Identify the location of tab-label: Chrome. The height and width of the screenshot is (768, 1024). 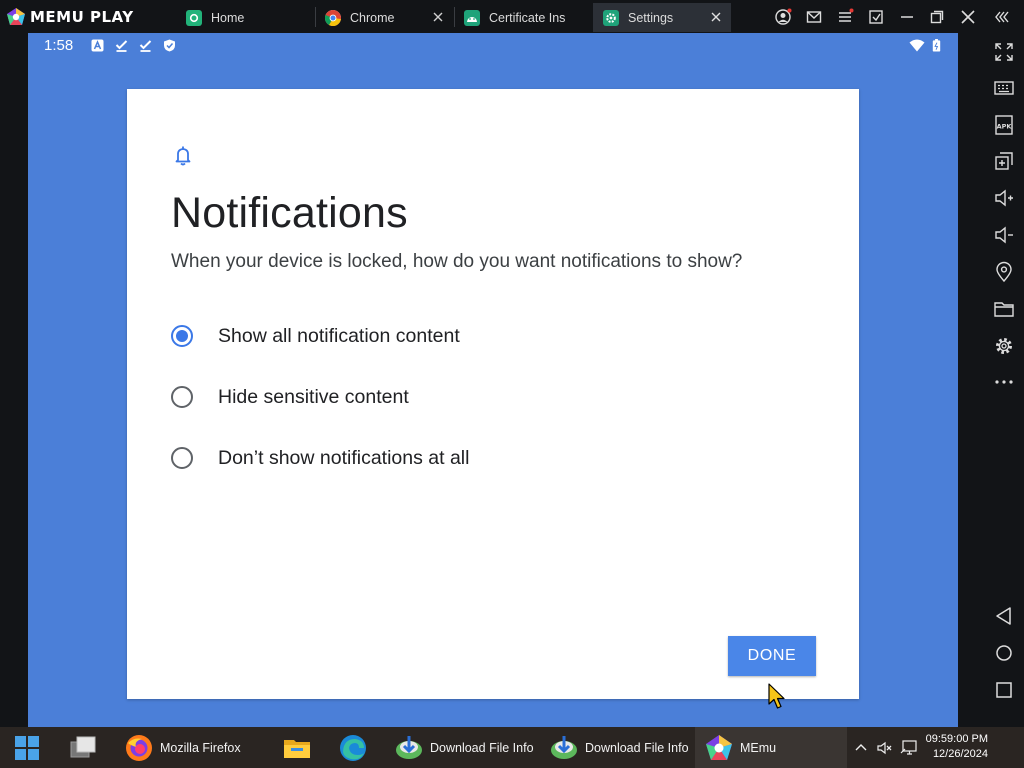
(372, 17).